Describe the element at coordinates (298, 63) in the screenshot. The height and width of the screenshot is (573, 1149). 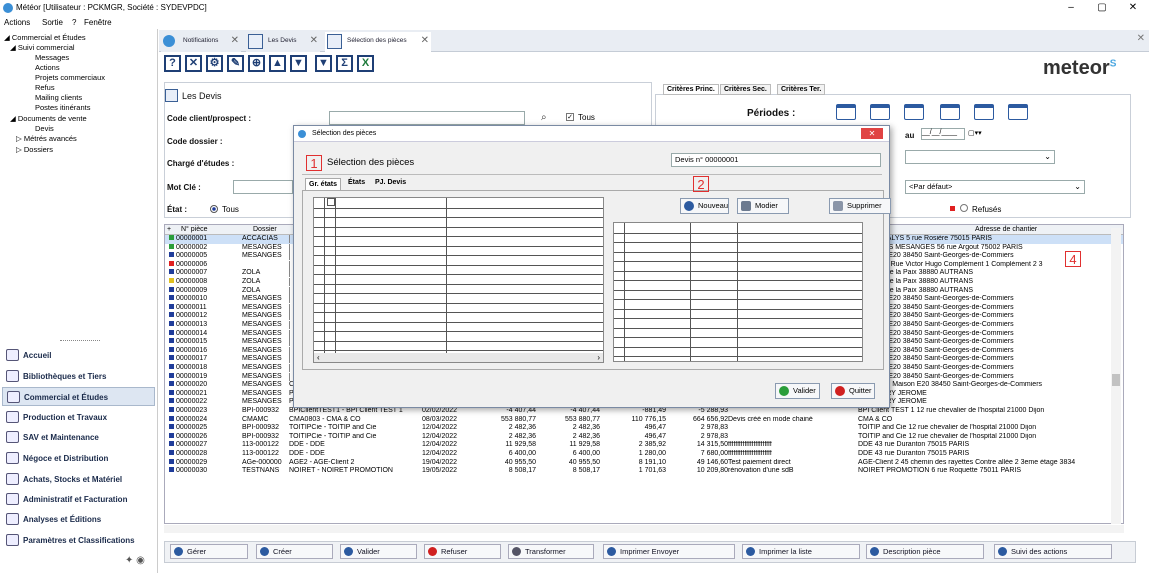
I see `down-icon: ▼` at that location.